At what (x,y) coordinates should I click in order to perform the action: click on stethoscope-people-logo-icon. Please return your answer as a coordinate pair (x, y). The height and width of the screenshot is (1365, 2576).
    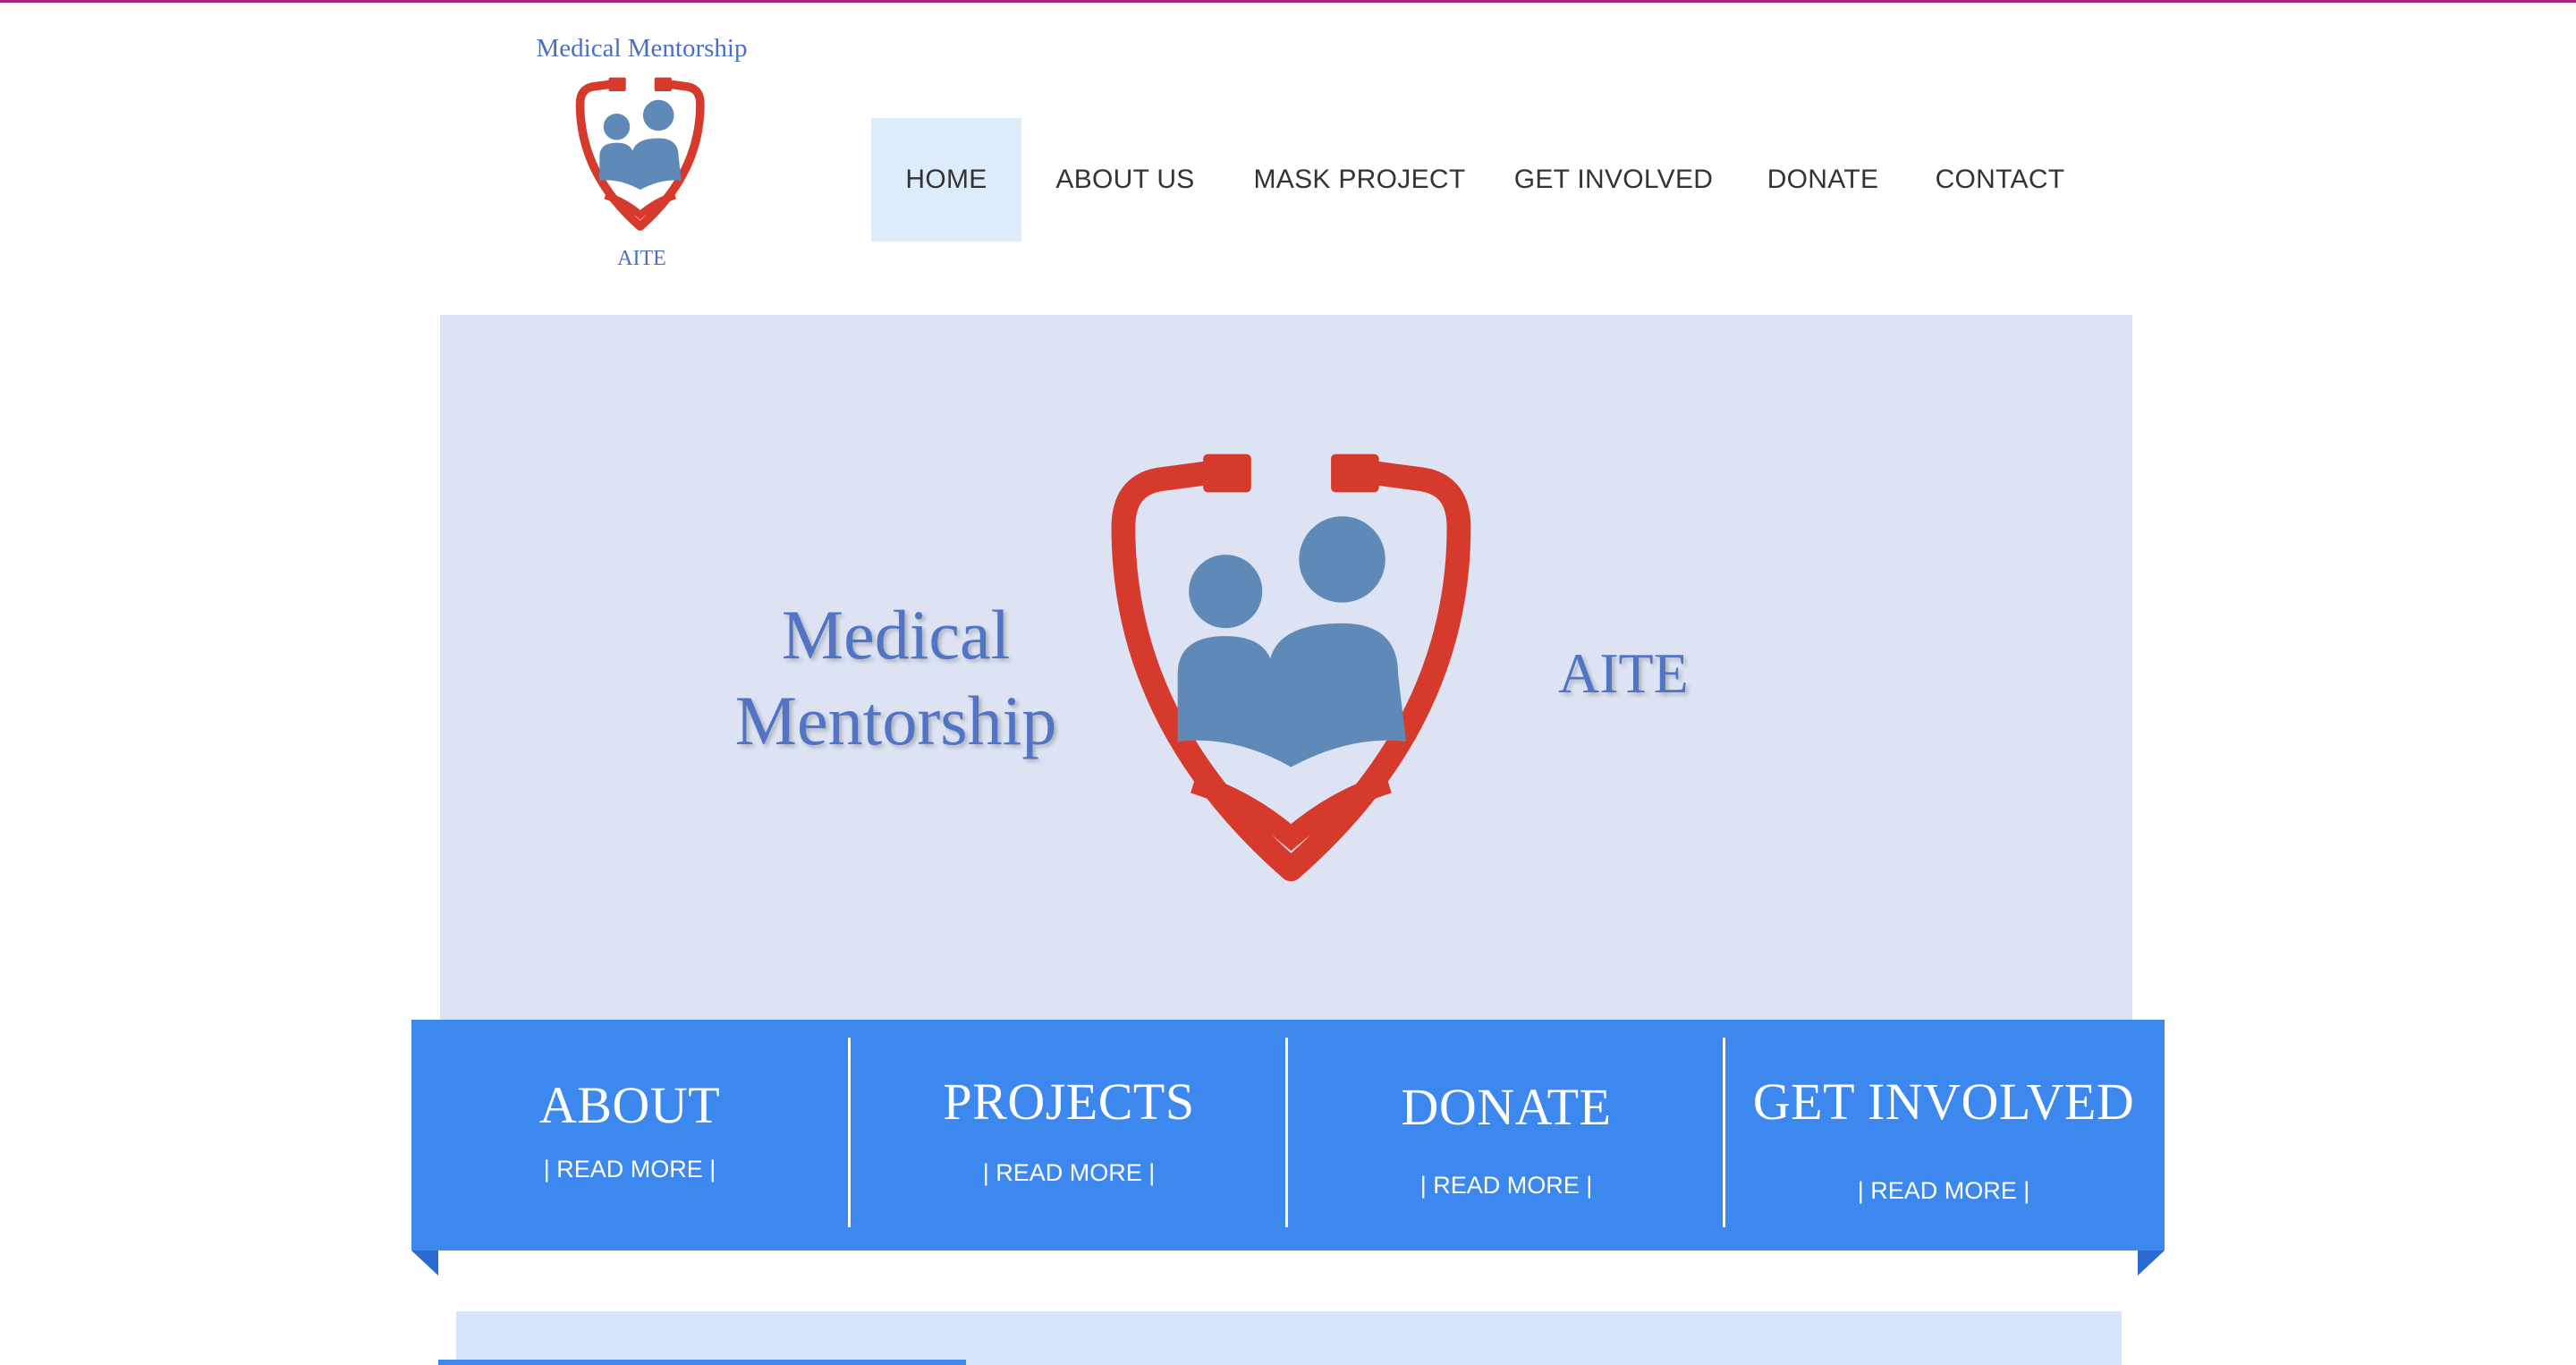
    Looking at the image, I should click on (640, 154).